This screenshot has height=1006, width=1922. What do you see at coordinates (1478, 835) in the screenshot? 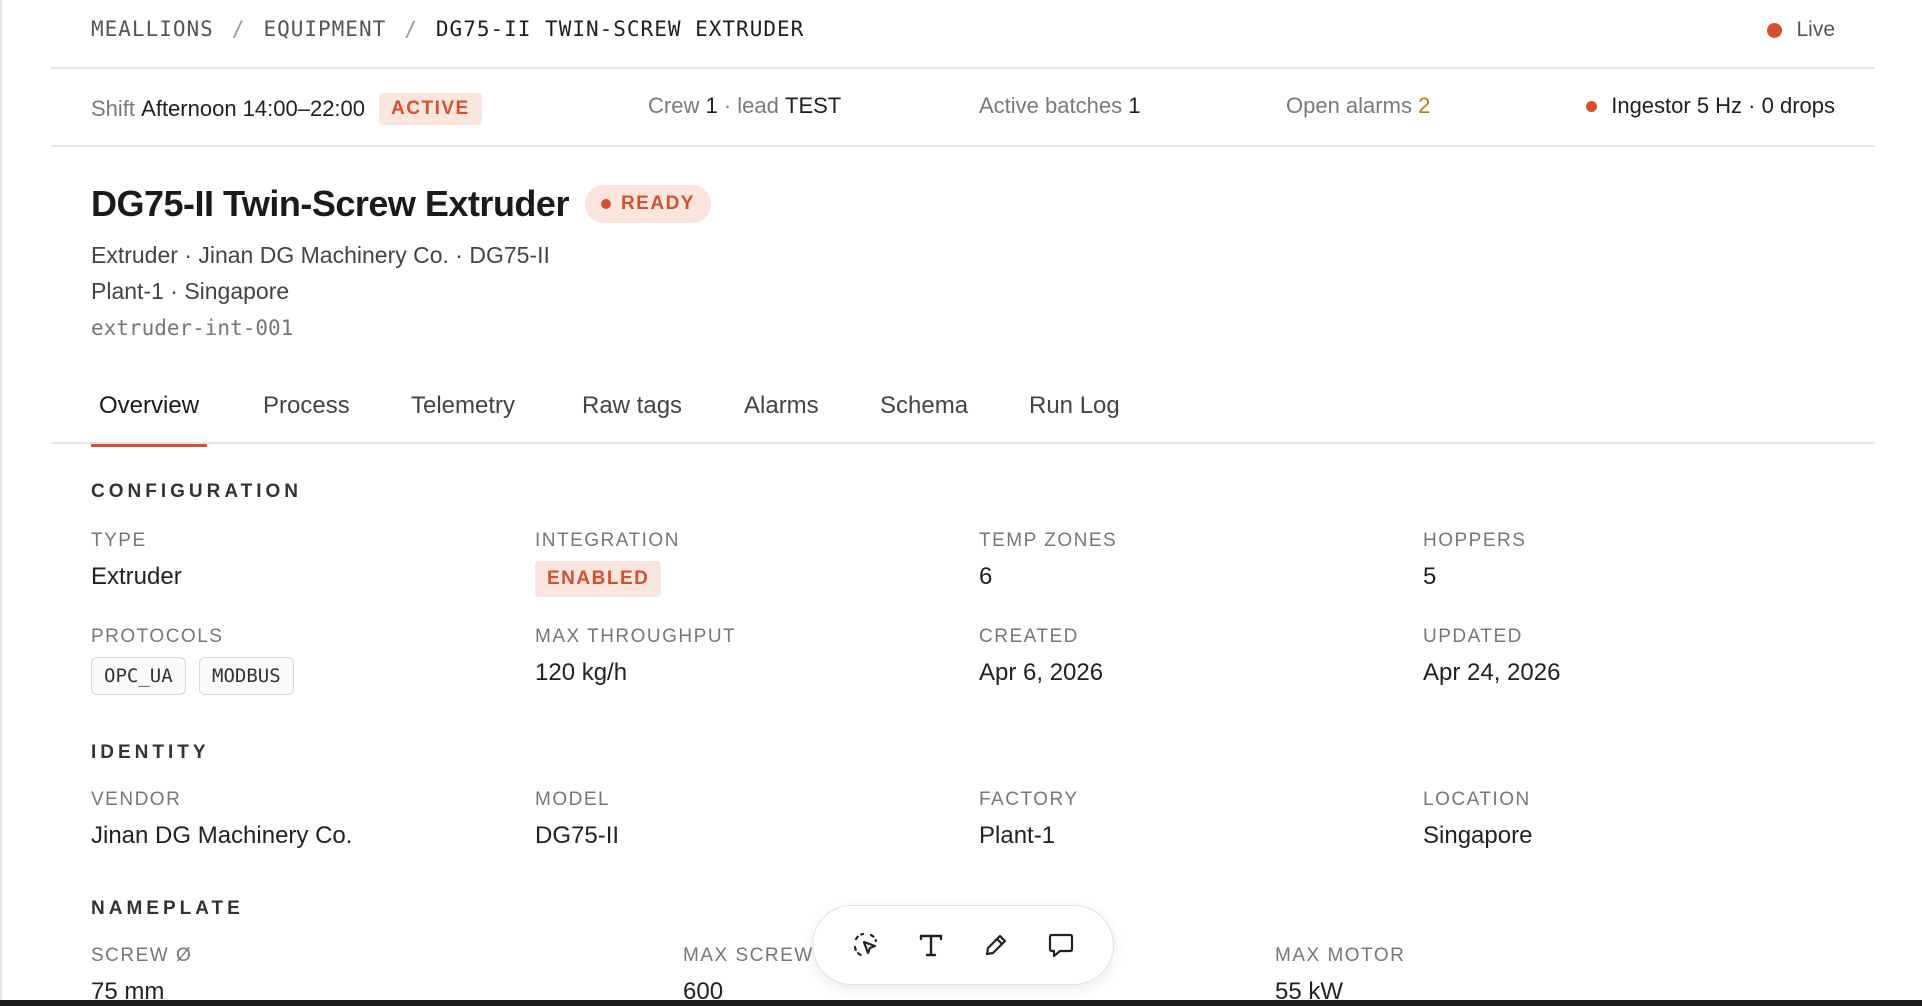
I see `location-value: Singapore` at bounding box center [1478, 835].